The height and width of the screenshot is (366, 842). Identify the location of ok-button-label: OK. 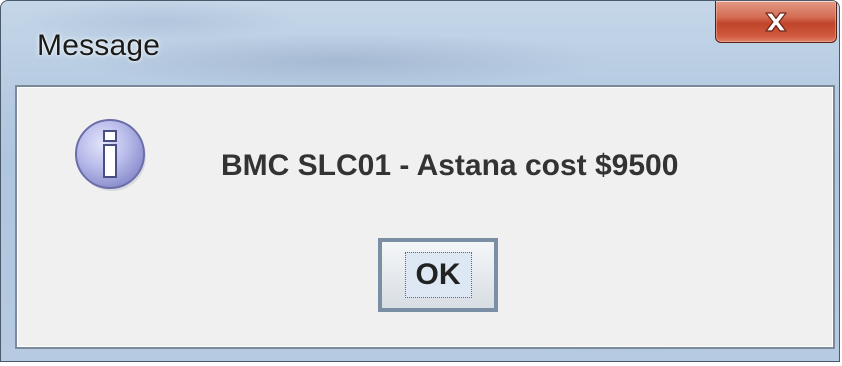
(438, 274).